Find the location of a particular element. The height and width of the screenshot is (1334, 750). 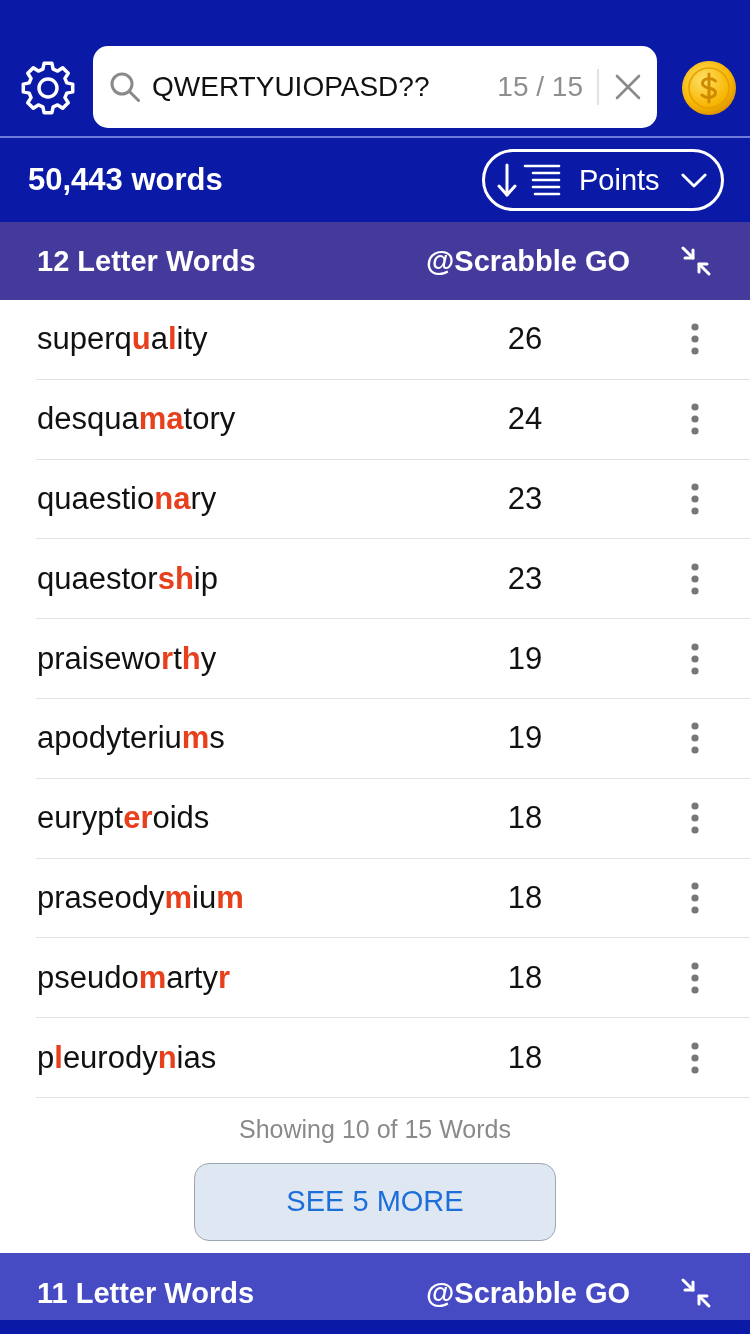

word-text: pleurodynias is located at coordinates (127, 1057).